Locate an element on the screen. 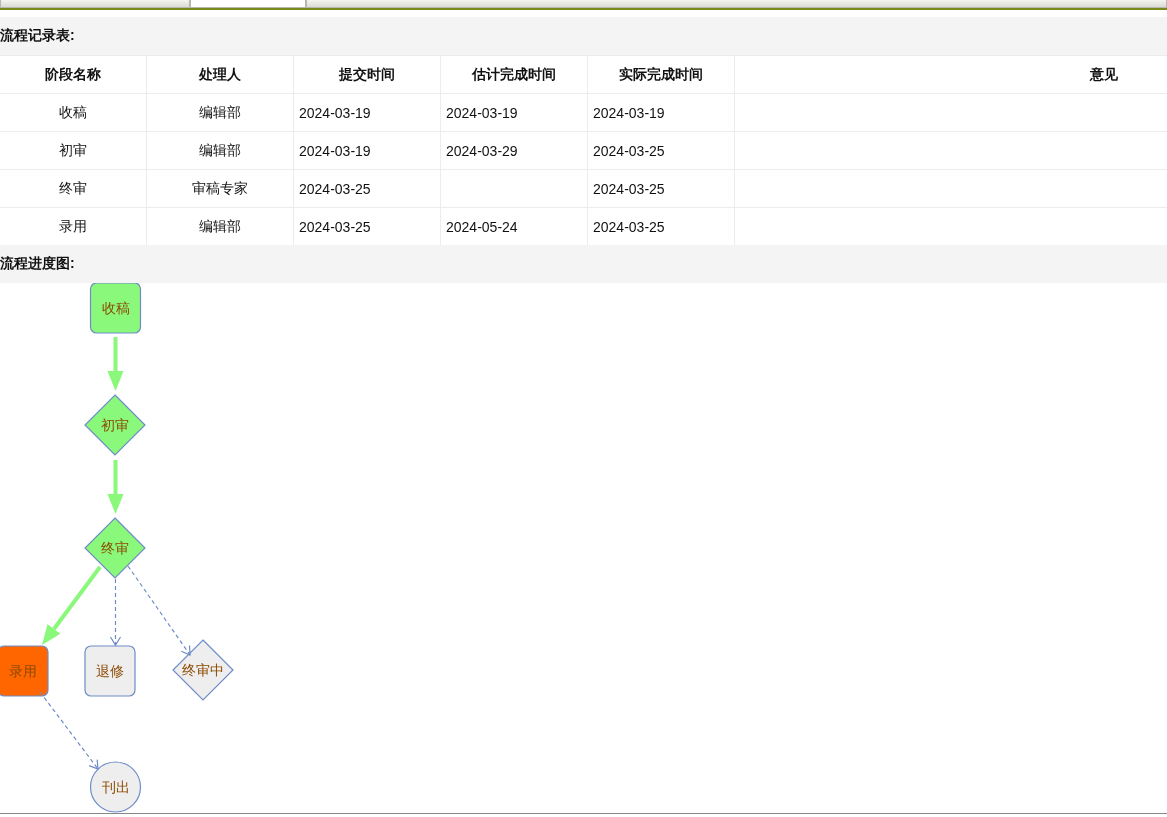  process-node: 收稿 is located at coordinates (115, 308).